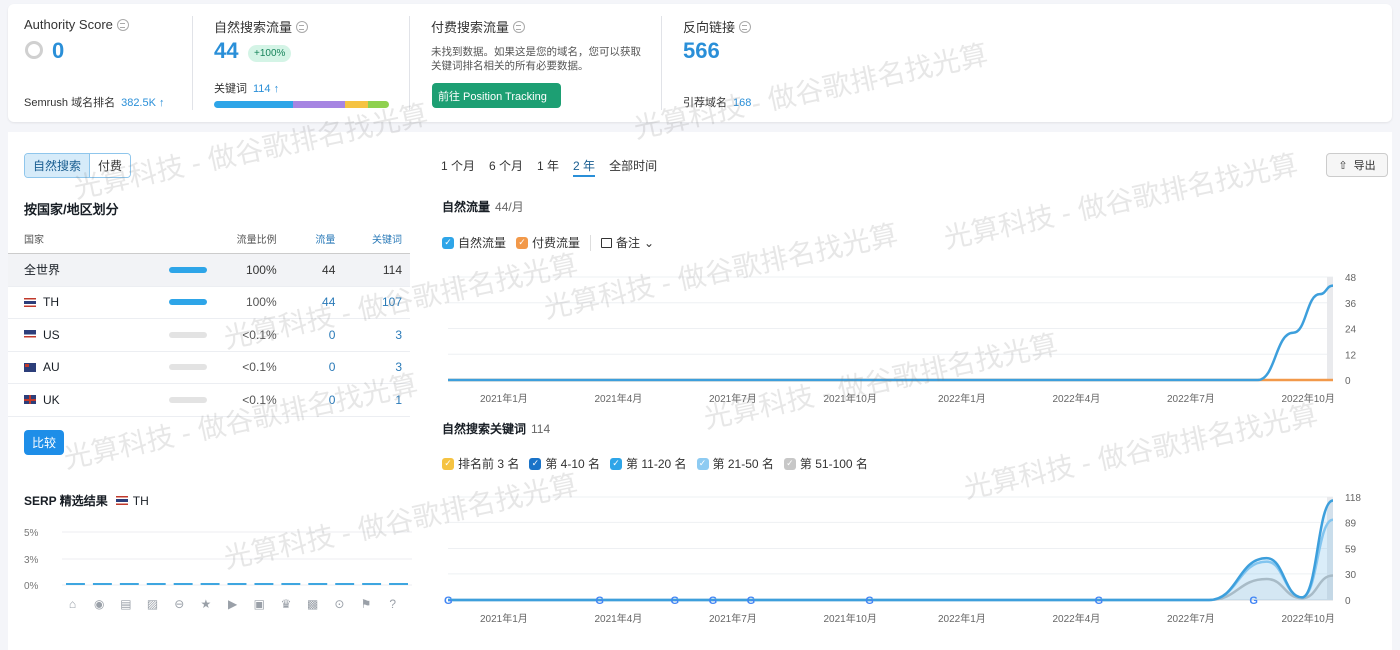 The width and height of the screenshot is (1400, 650). What do you see at coordinates (366, 603) in the screenshot?
I see `people-also-ask-icon: ⚑` at bounding box center [366, 603].